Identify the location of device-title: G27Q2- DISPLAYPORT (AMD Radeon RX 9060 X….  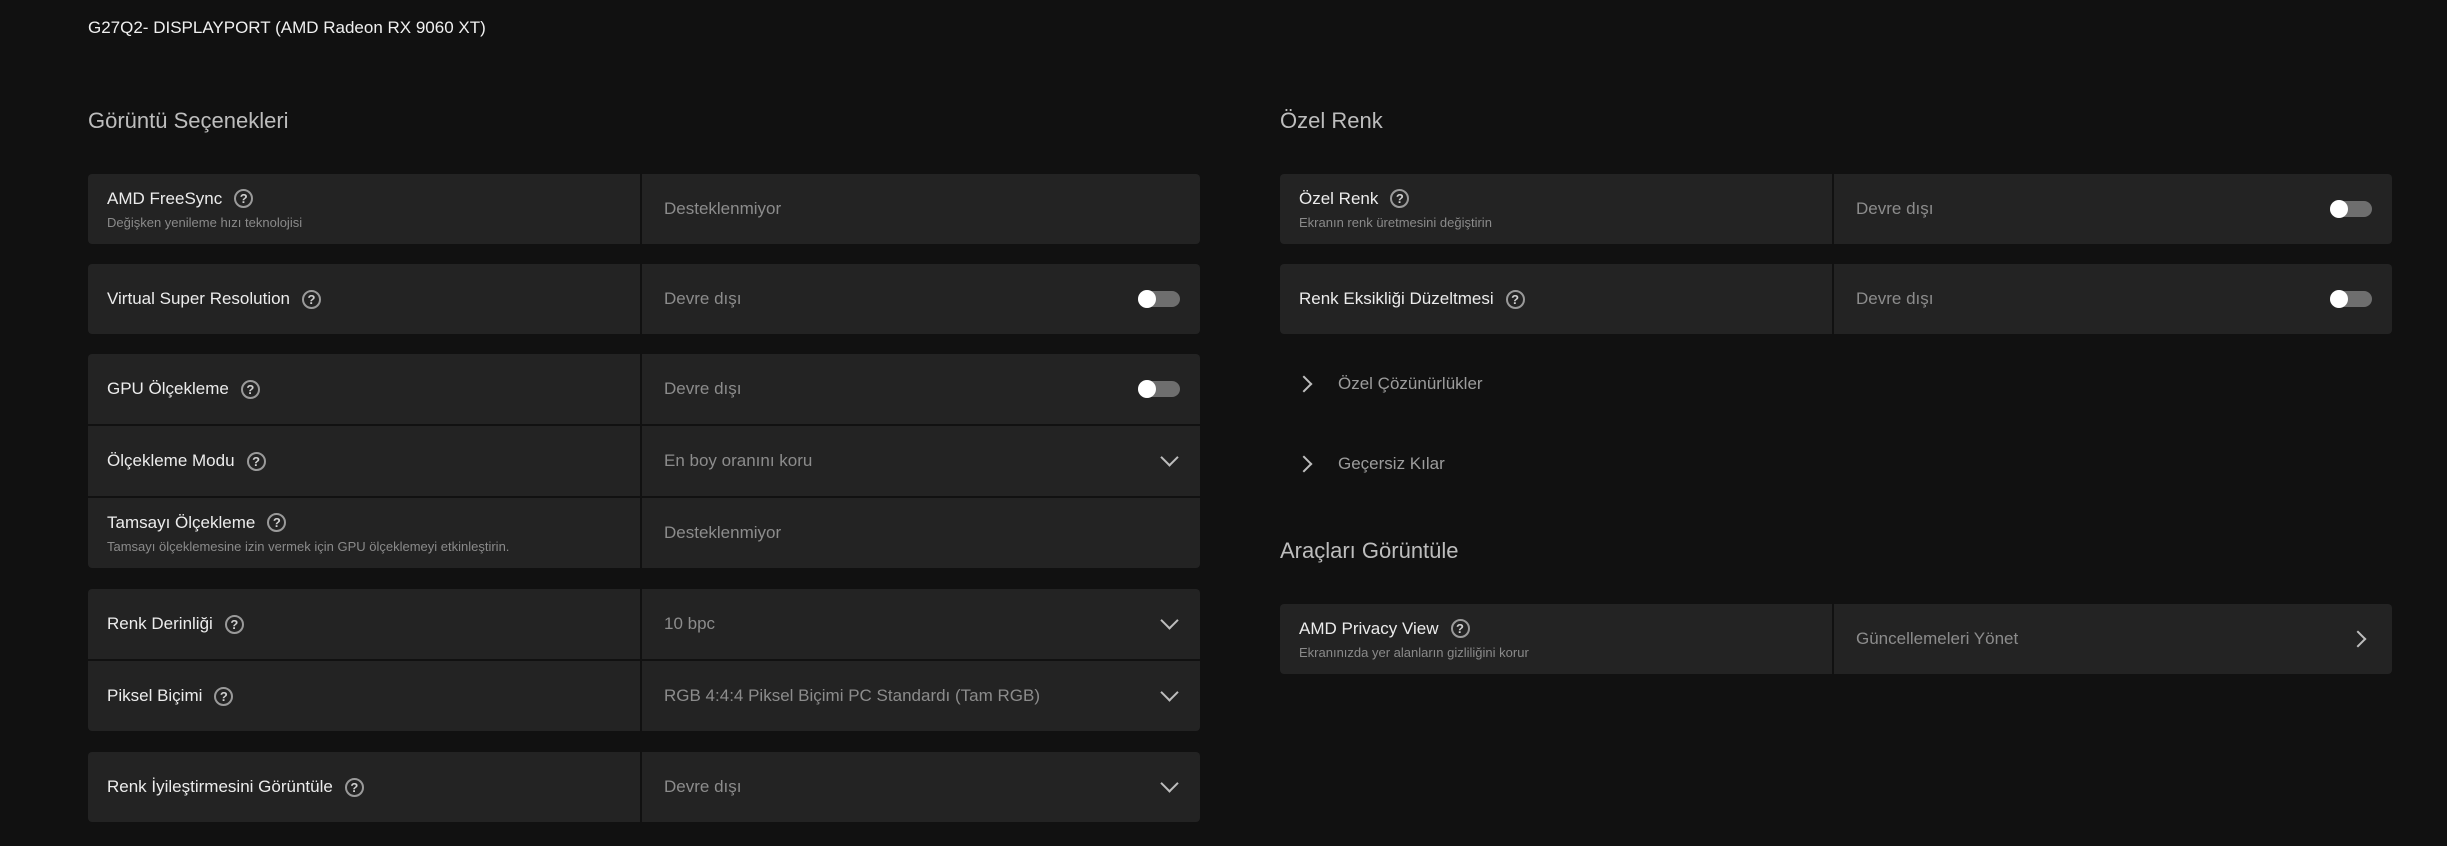
(287, 27).